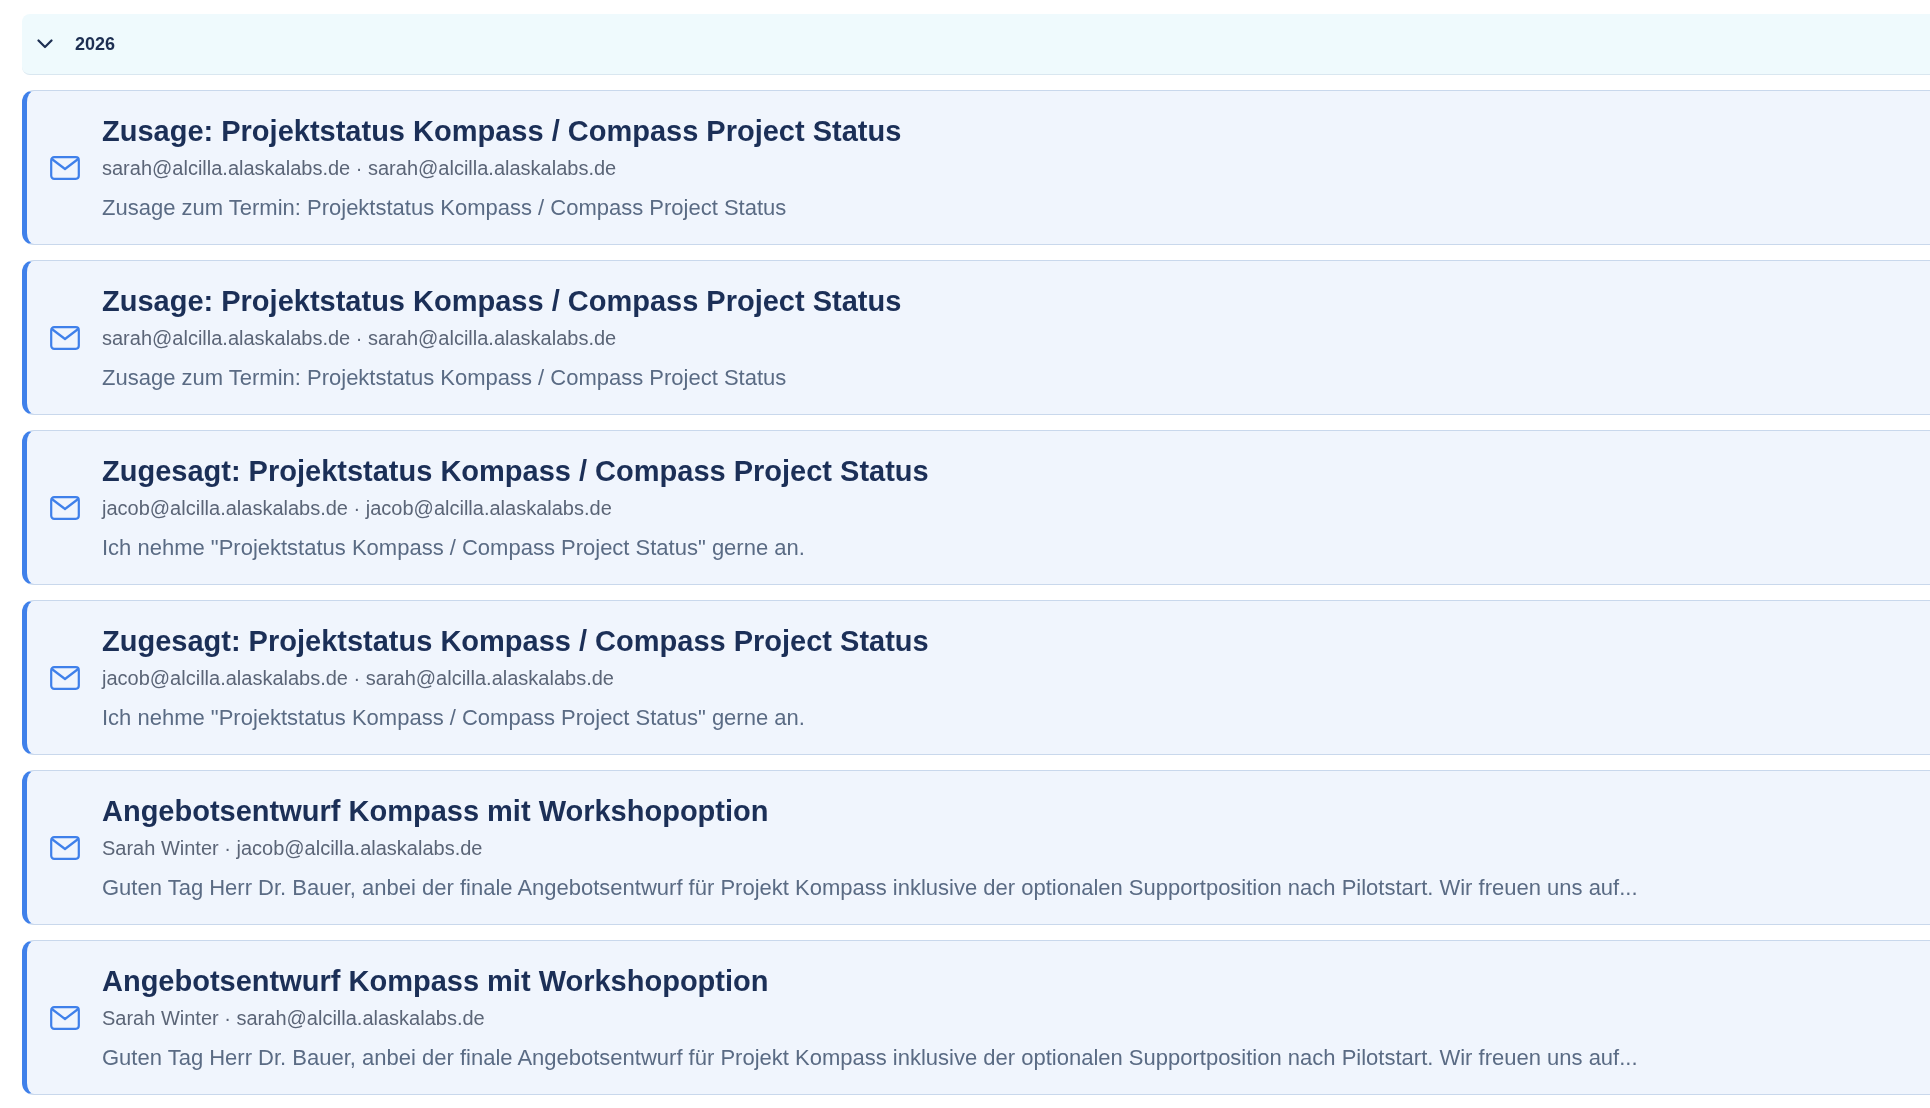 Image resolution: width=1930 pixels, height=1108 pixels. What do you see at coordinates (976, 44) in the screenshot?
I see `year-group-toggle: 2026` at bounding box center [976, 44].